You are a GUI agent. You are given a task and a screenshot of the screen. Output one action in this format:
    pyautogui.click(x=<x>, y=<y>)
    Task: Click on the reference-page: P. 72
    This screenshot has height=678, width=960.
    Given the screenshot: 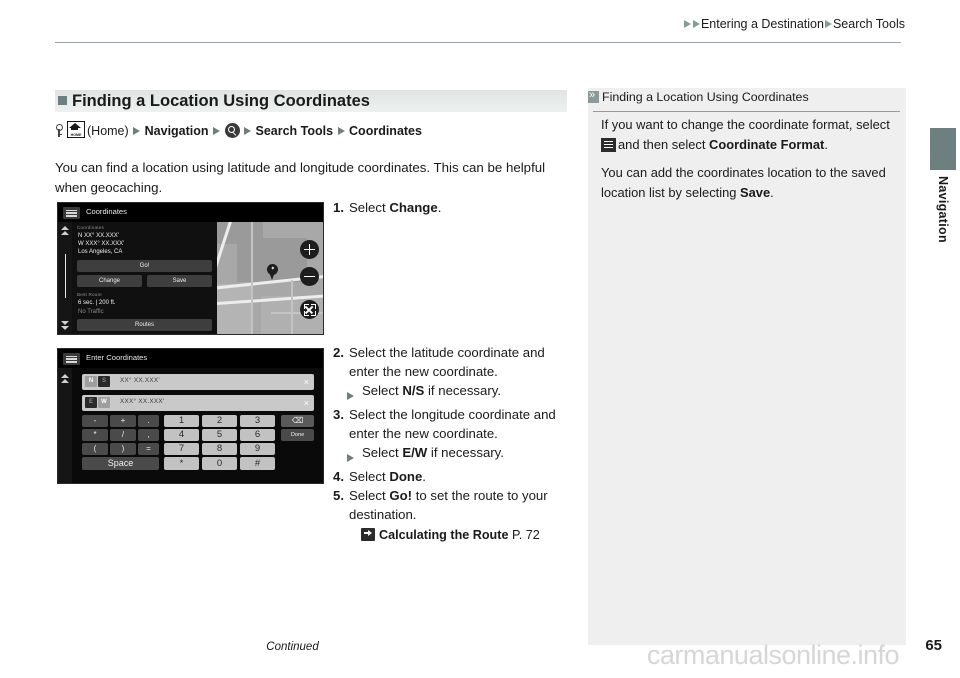 What is the action you would take?
    pyautogui.click(x=525, y=535)
    